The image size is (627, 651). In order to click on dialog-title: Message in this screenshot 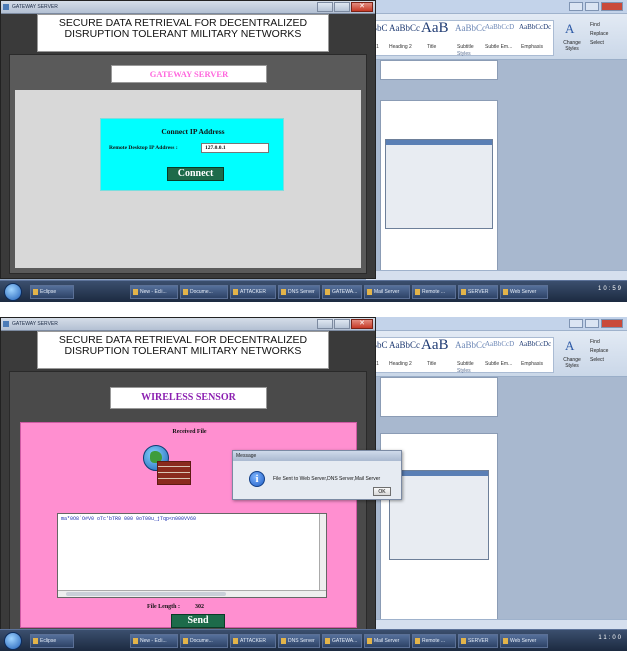, I will do `click(317, 456)`.